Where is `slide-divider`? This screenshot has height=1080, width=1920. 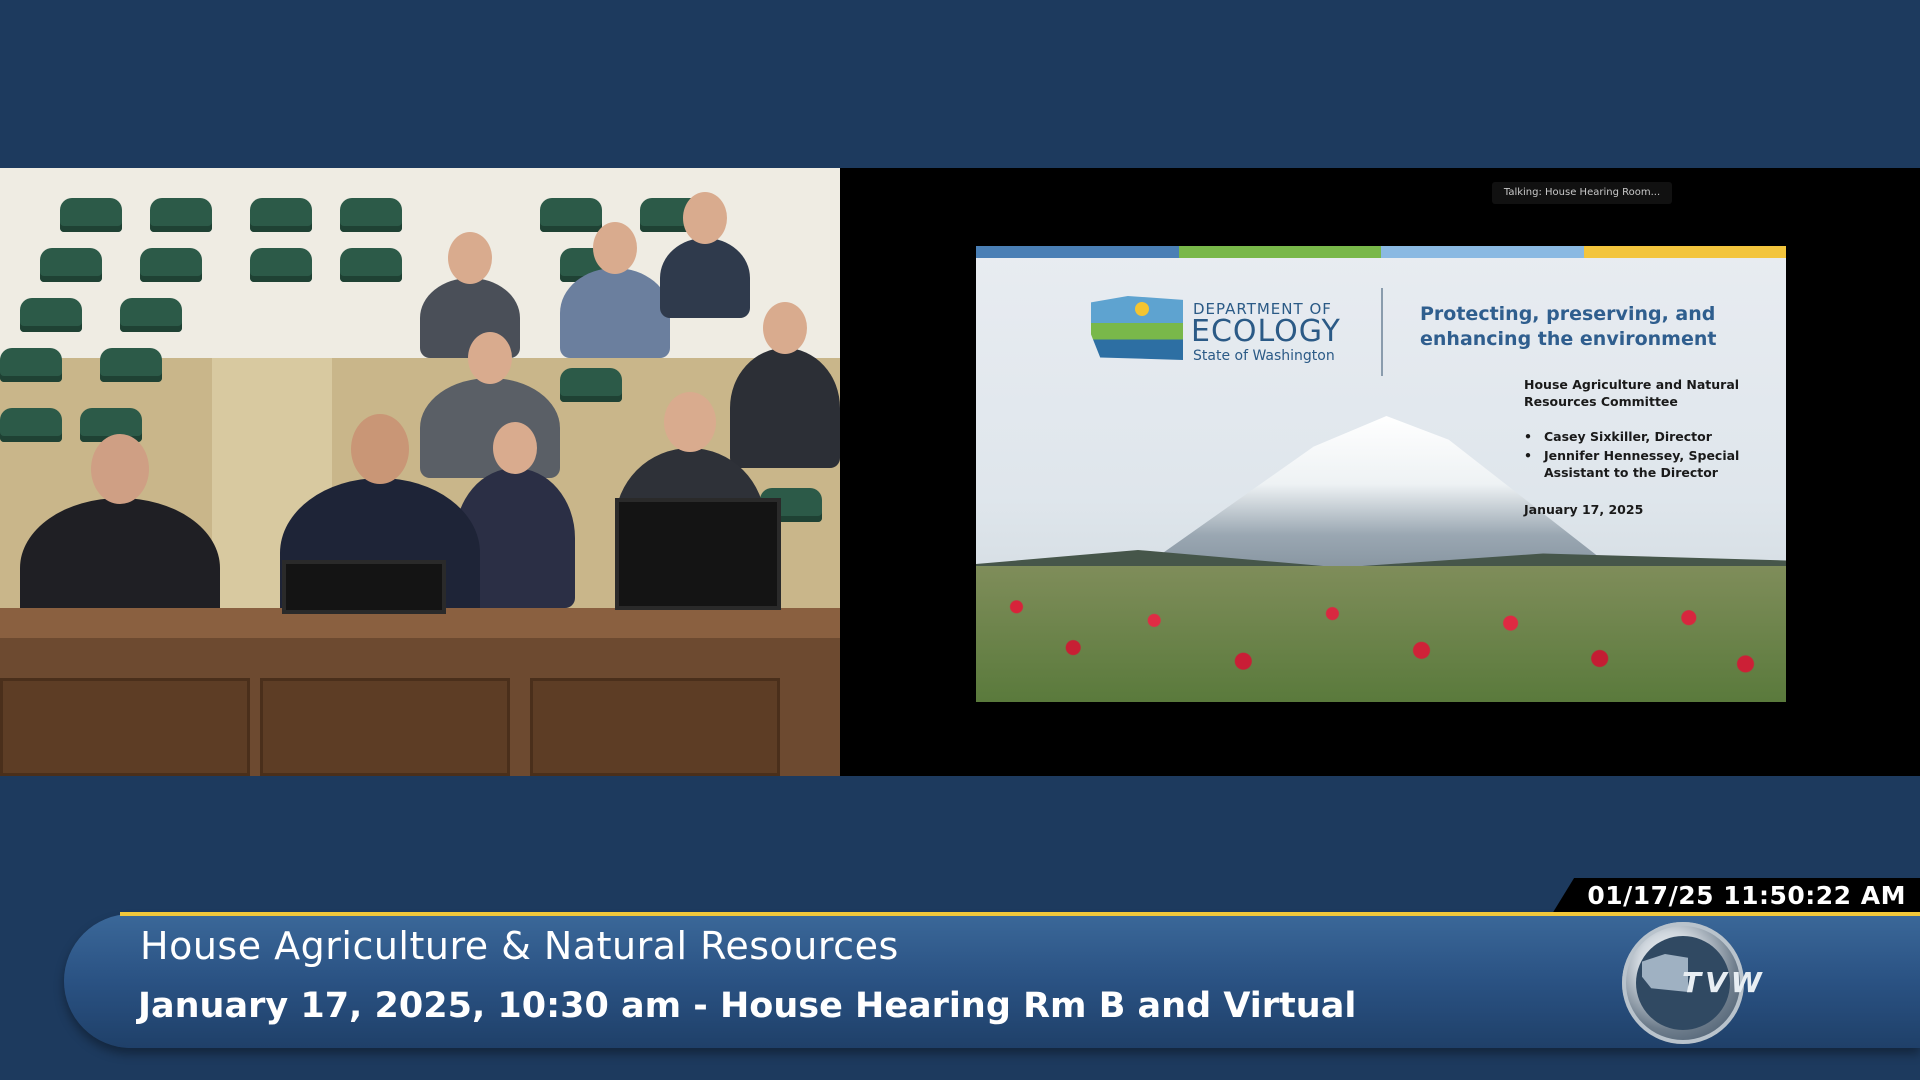 slide-divider is located at coordinates (1382, 332).